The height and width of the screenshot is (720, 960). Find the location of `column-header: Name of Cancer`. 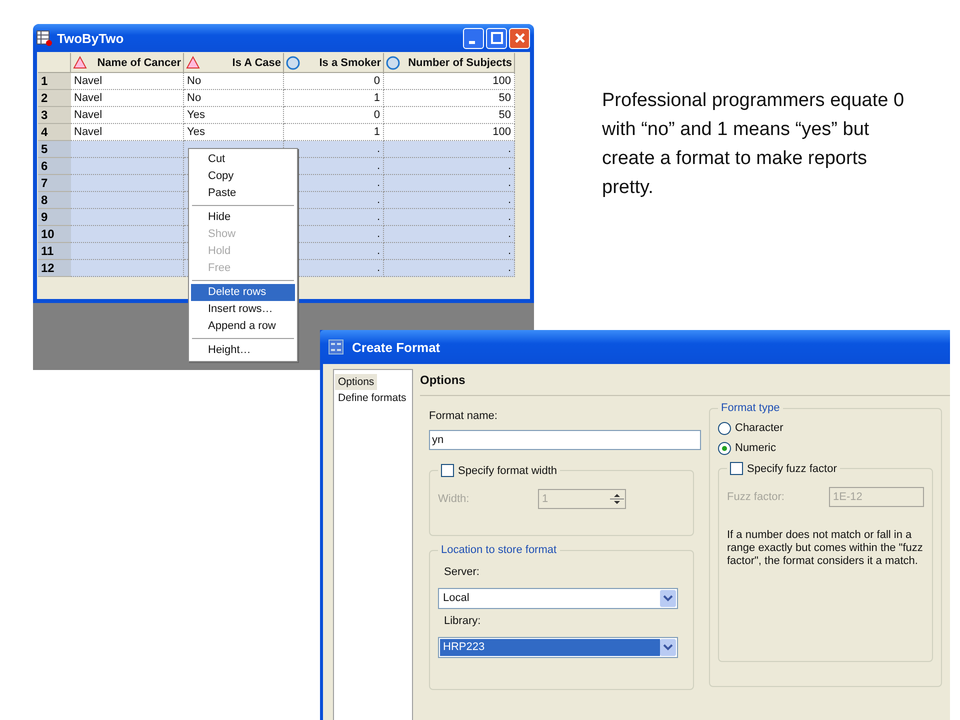

column-header: Name of Cancer is located at coordinates (127, 63).